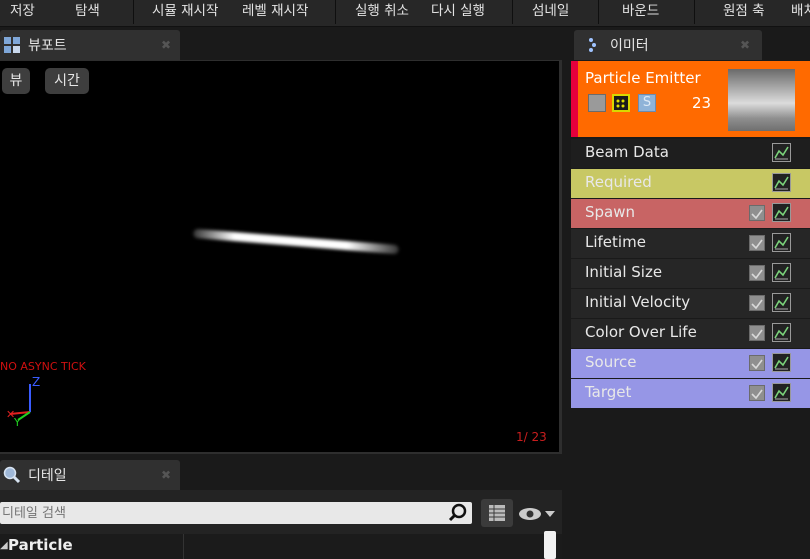  I want to click on emitter-thumbnail, so click(761, 100).